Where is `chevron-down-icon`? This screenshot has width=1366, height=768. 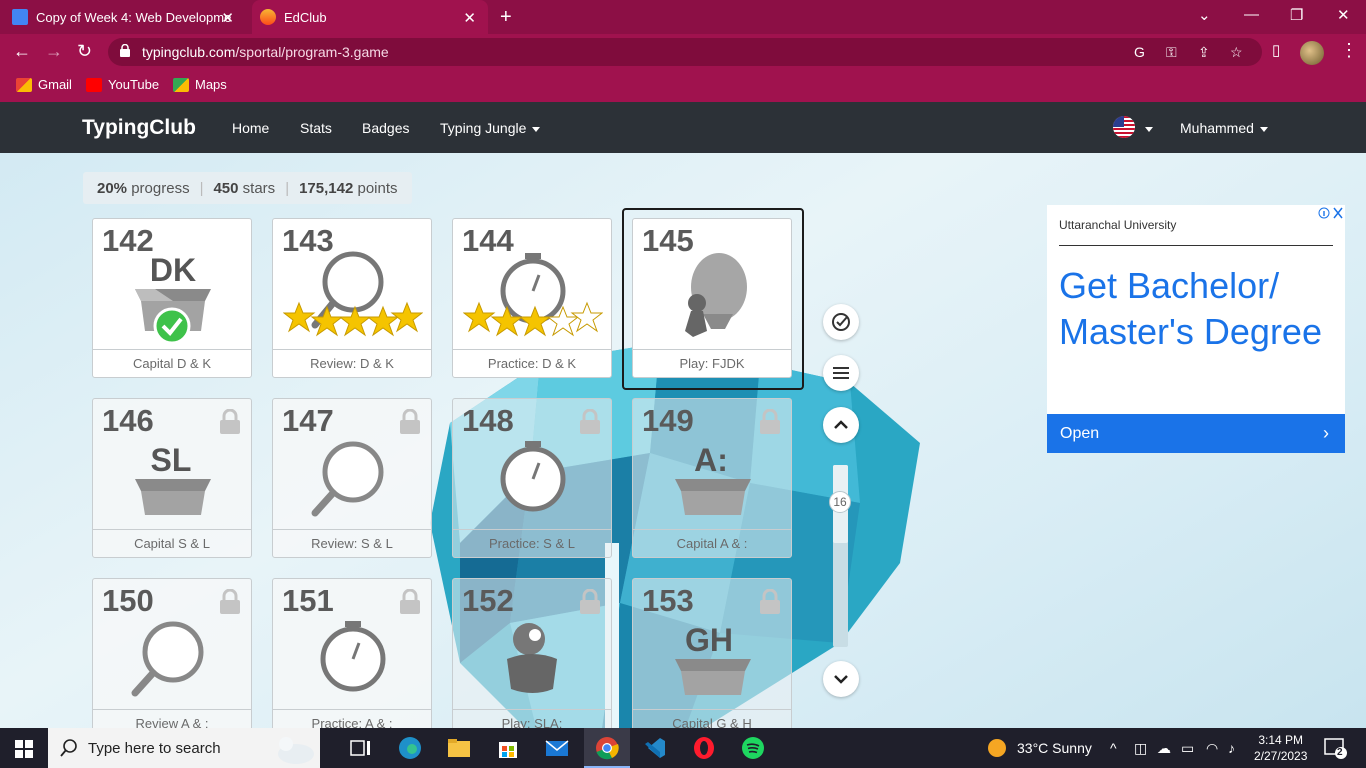 chevron-down-icon is located at coordinates (536, 129).